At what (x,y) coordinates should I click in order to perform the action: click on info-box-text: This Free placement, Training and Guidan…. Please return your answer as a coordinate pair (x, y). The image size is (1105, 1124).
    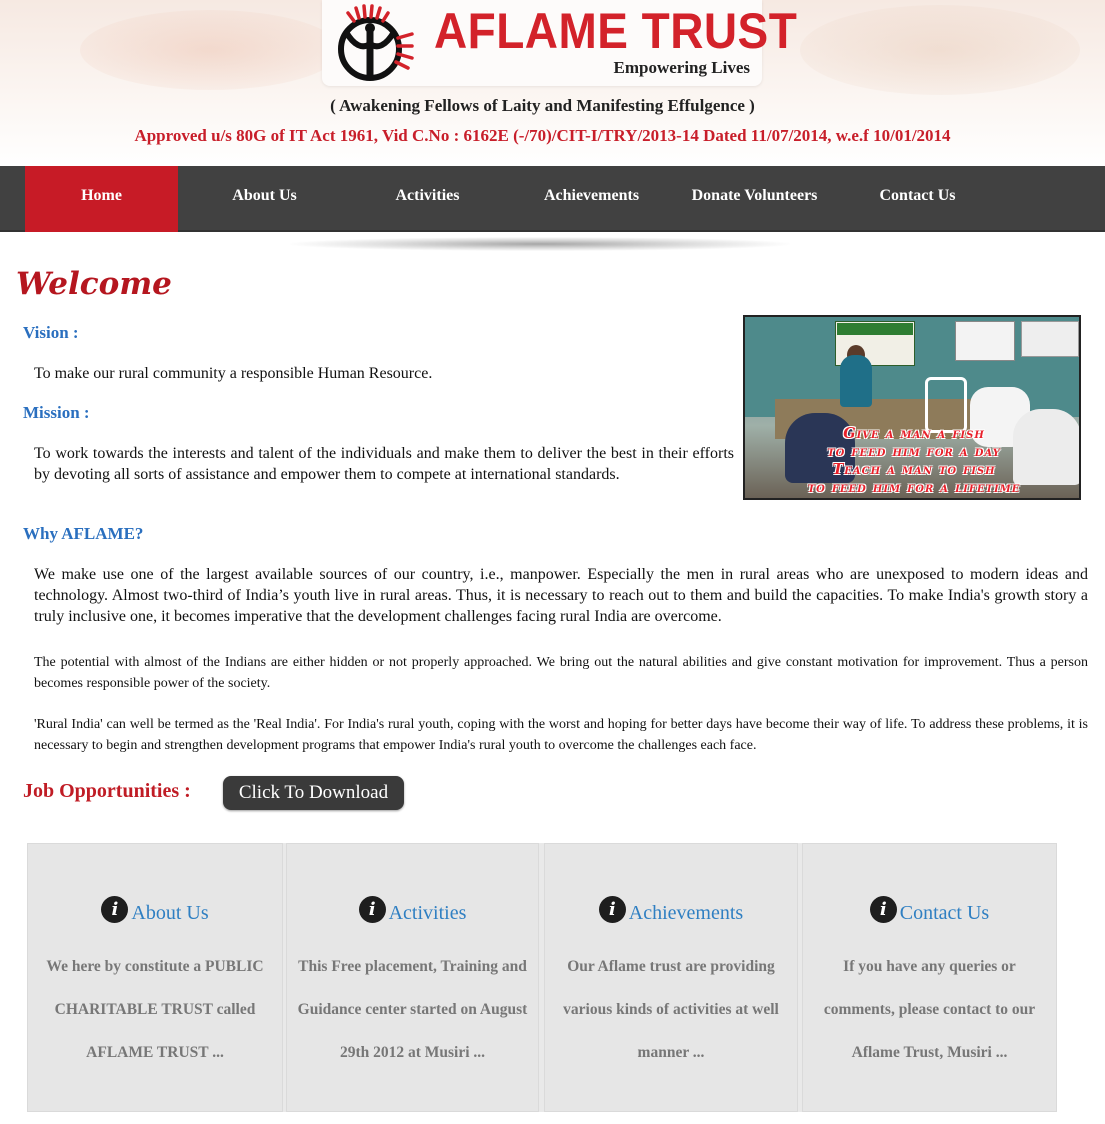
    Looking at the image, I should click on (412, 1009).